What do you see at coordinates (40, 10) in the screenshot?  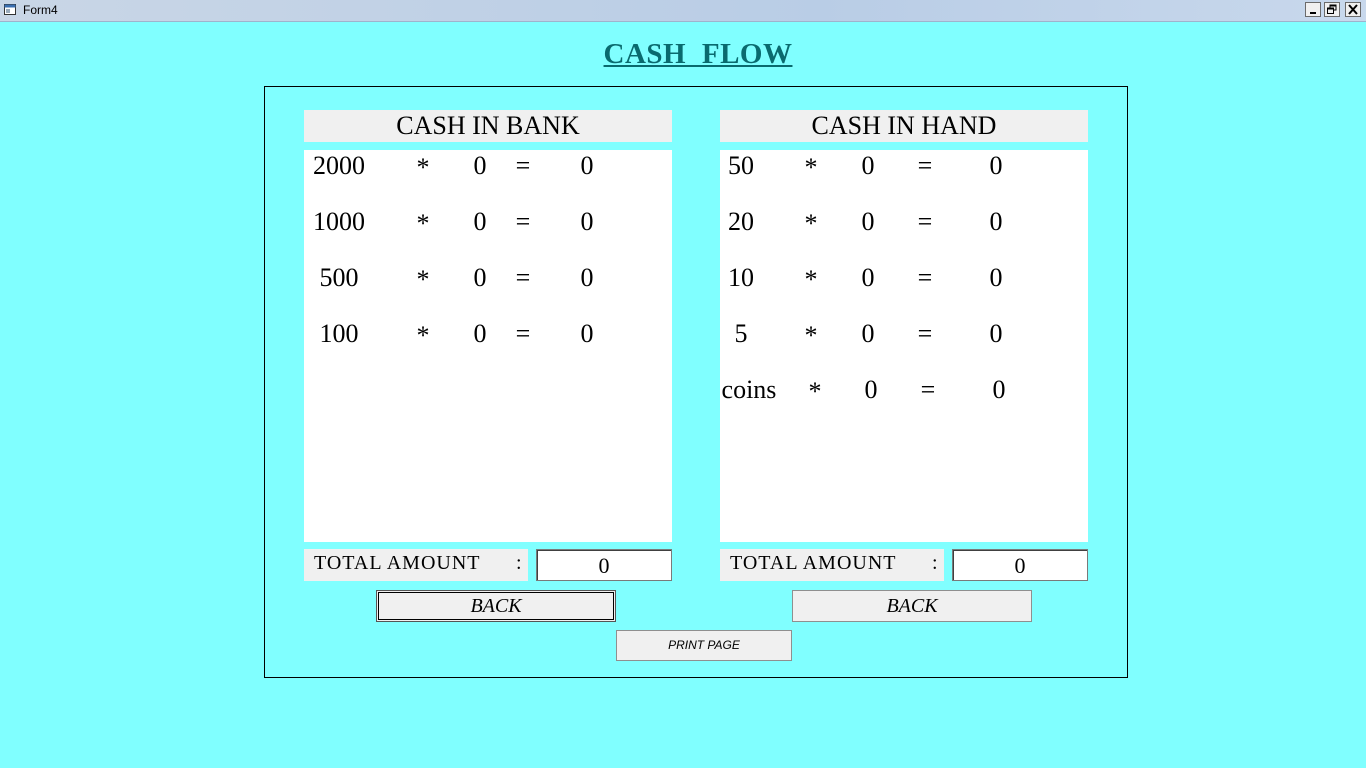 I see `window-title: Form4` at bounding box center [40, 10].